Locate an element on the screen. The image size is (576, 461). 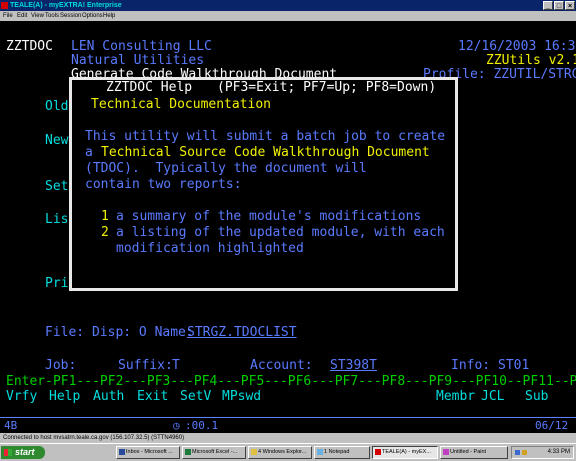
popup-pf-help: (PF3=Exit; PF7=Up; PF8=Down) is located at coordinates (327, 87).